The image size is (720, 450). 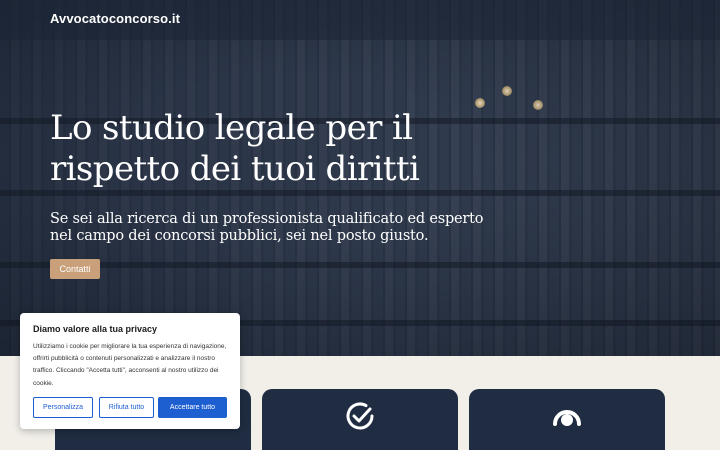 What do you see at coordinates (360, 416) in the screenshot?
I see `check-circle-icon` at bounding box center [360, 416].